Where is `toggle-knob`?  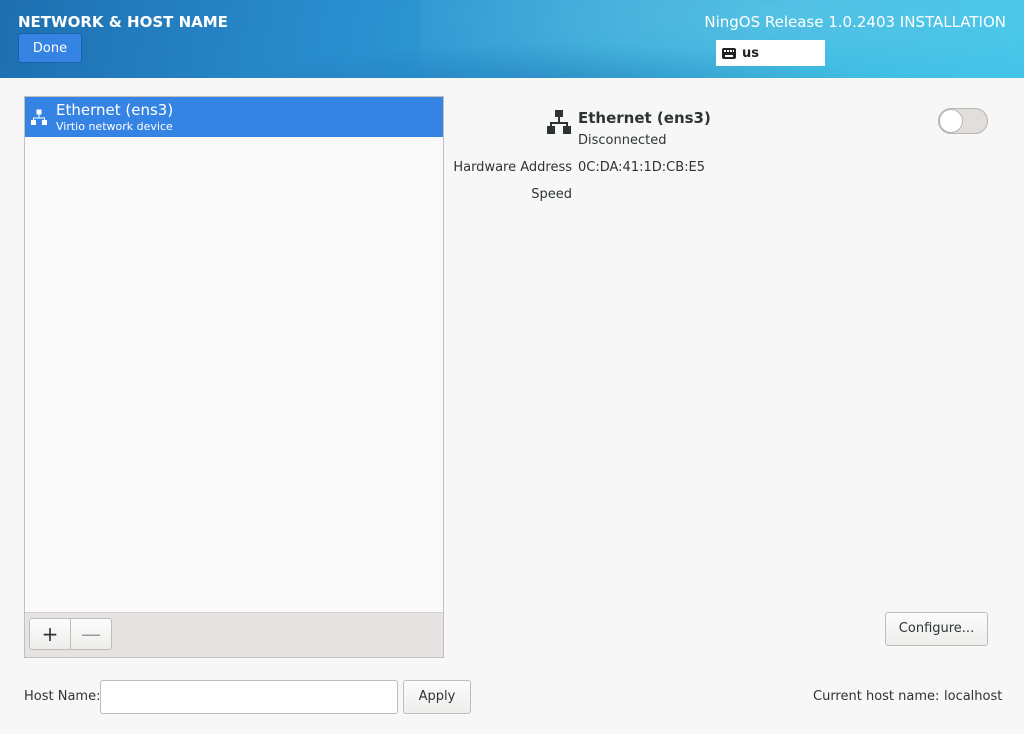
toggle-knob is located at coordinates (951, 121).